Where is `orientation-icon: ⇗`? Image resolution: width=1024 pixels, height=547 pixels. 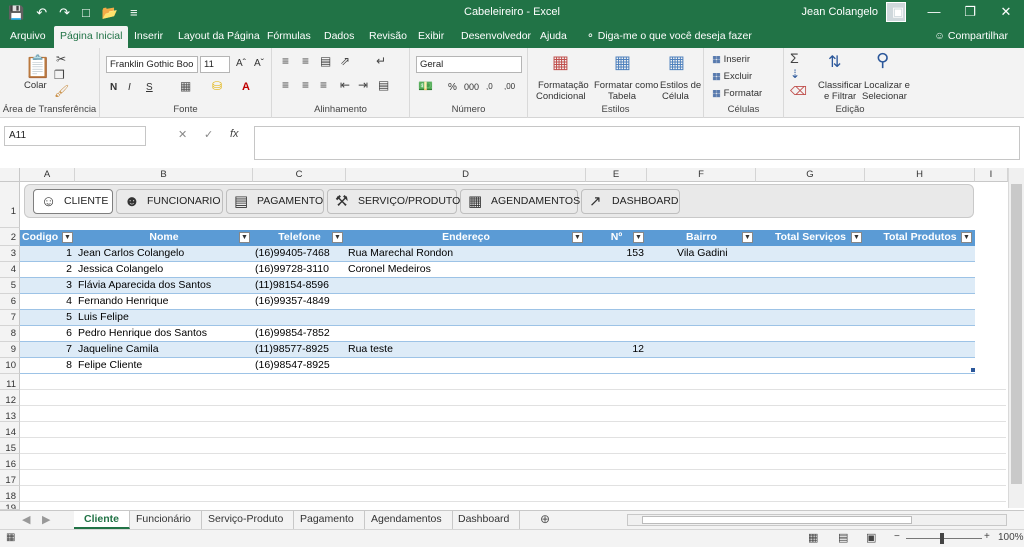 orientation-icon: ⇗ is located at coordinates (345, 61).